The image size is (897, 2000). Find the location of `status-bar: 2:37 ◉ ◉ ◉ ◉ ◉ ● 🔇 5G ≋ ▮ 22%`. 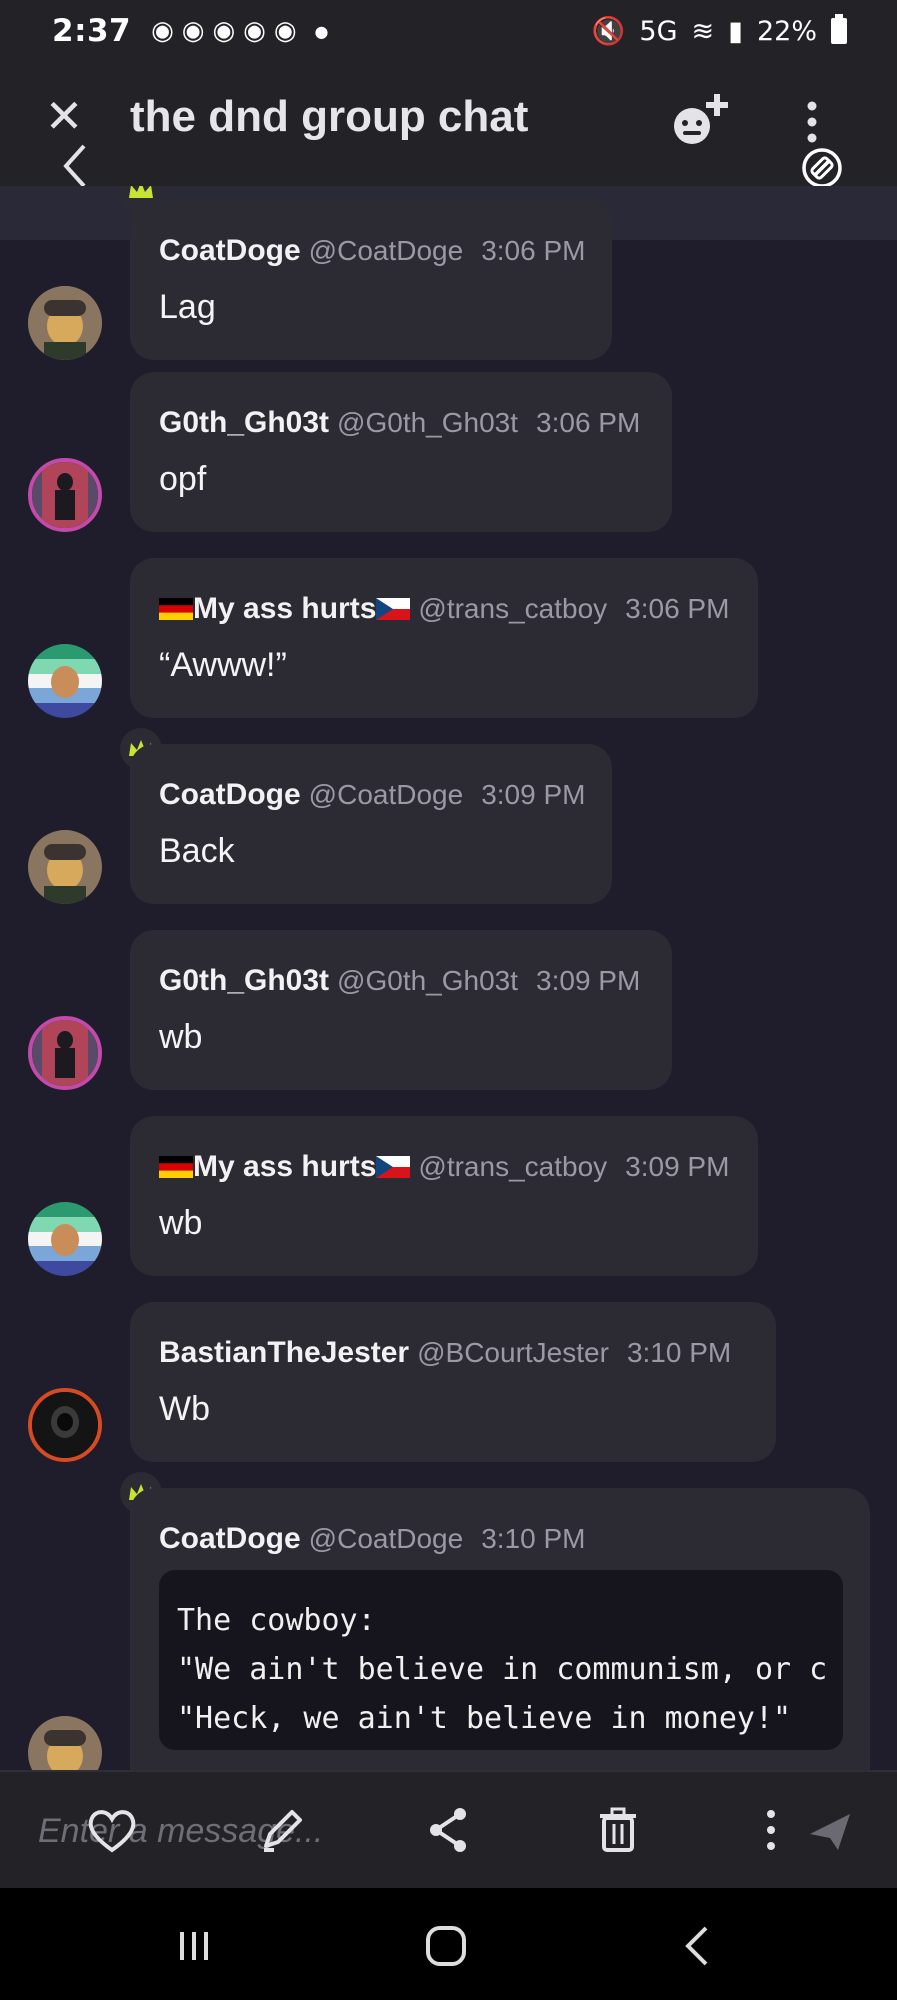

status-bar: 2:37 ◉ ◉ ◉ ◉ ◉ ● 🔇 5G ≋ ▮ 22% is located at coordinates (448, 31).